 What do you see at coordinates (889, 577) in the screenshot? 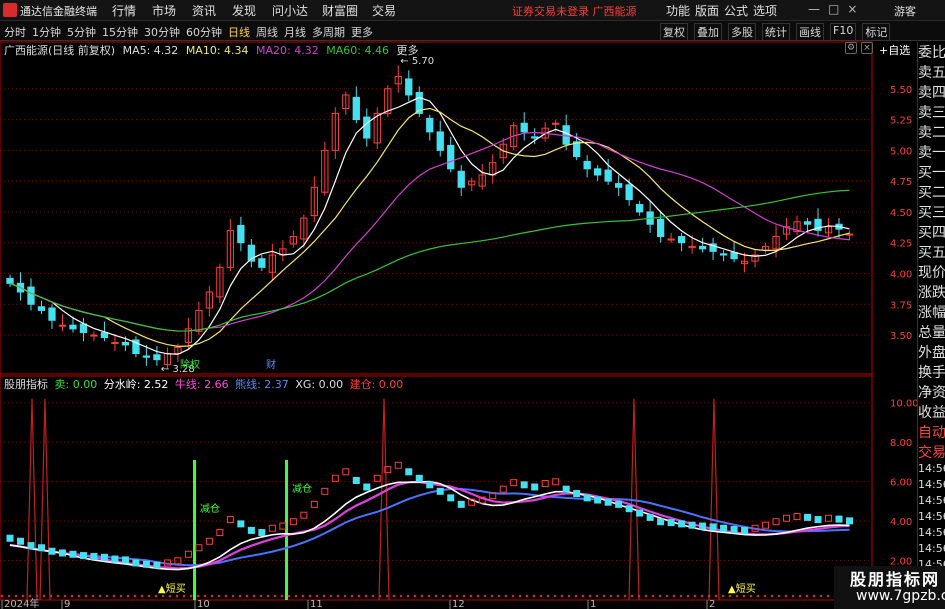
I see `watermark-title: 股朋指标网` at bounding box center [889, 577].